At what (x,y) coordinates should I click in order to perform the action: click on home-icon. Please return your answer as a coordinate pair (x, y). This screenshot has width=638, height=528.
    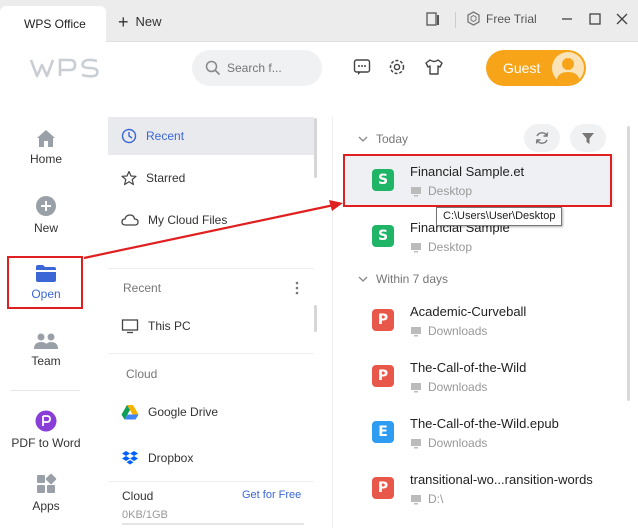
    Looking at the image, I should click on (46, 138).